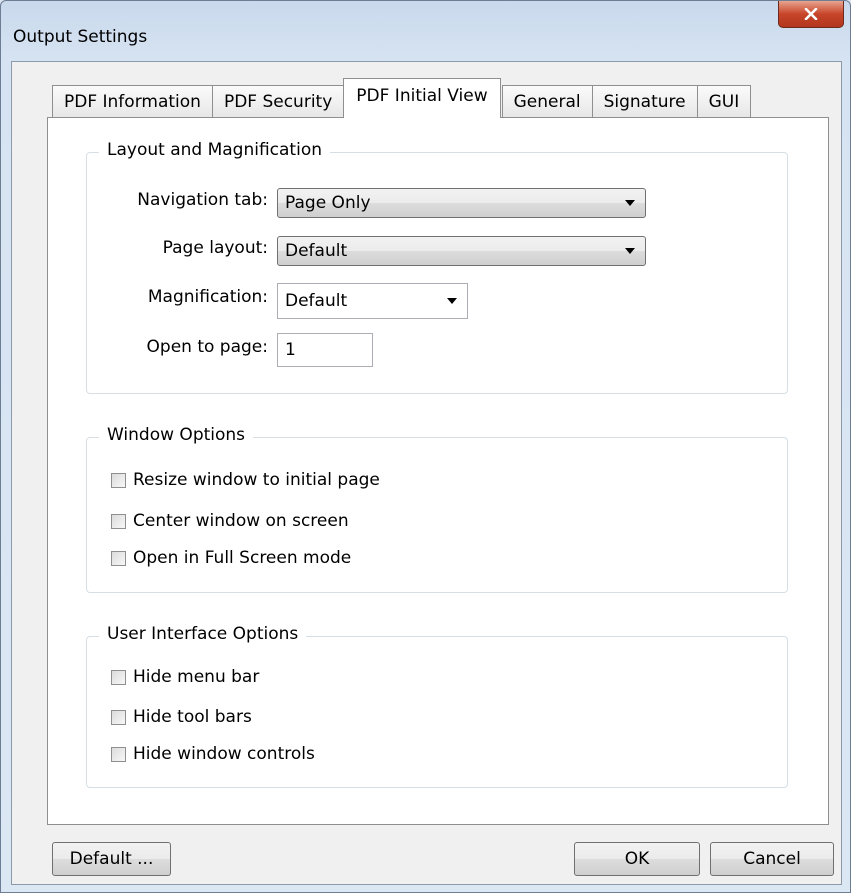 Image resolution: width=851 pixels, height=893 pixels. I want to click on checkbox-label: Open in Full Screen mode, so click(242, 558).